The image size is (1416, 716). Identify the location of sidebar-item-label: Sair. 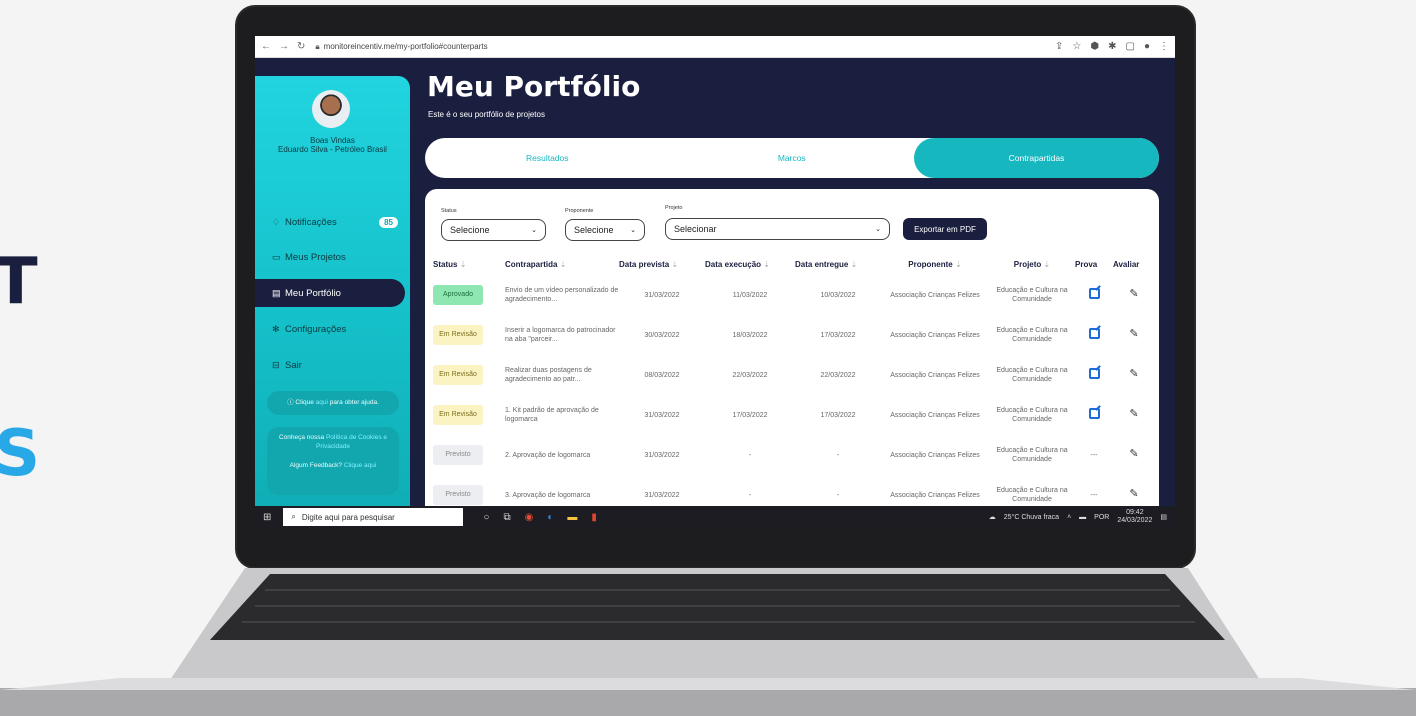
(293, 365).